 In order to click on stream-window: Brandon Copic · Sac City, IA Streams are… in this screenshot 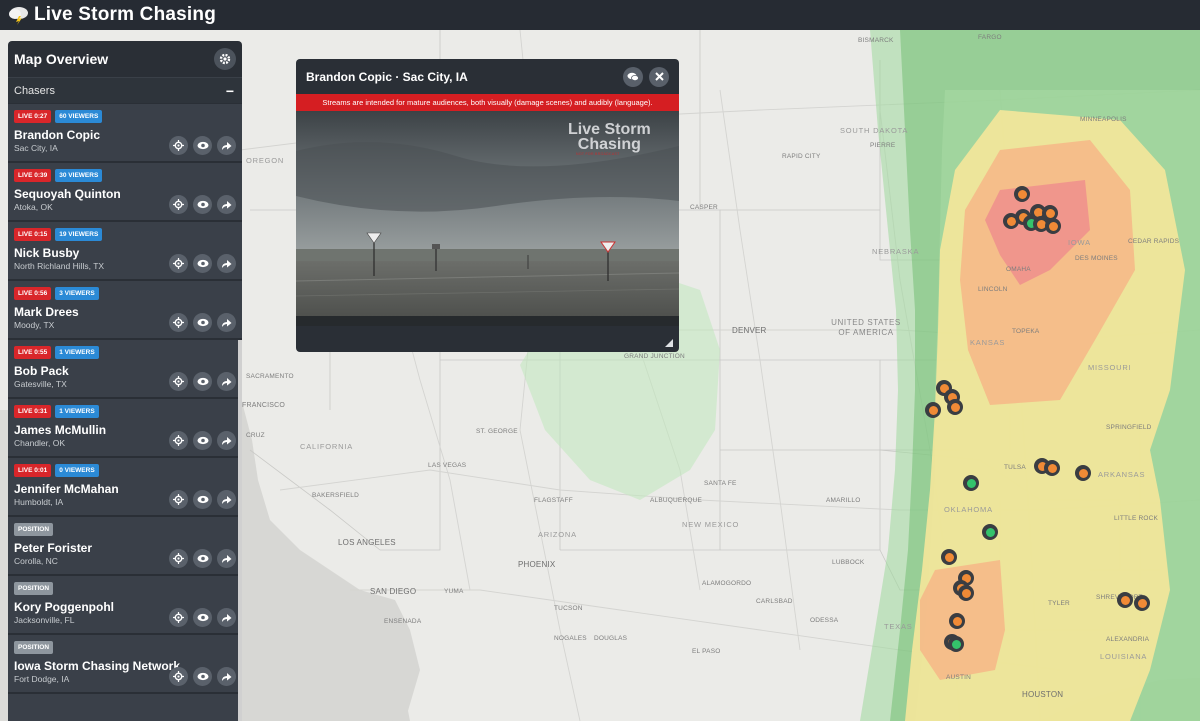, I will do `click(487, 205)`.